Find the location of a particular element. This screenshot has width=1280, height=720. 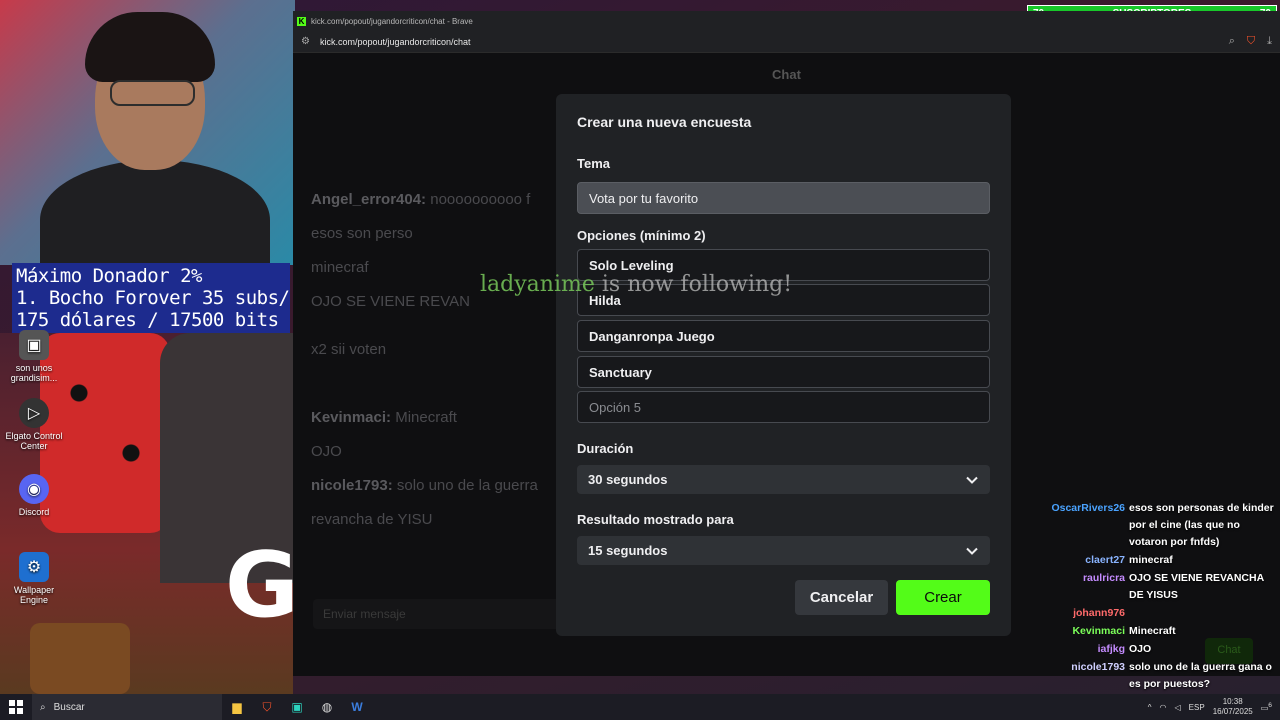

desktop-icon-discord: ◉ Discord is located at coordinates (34, 495).